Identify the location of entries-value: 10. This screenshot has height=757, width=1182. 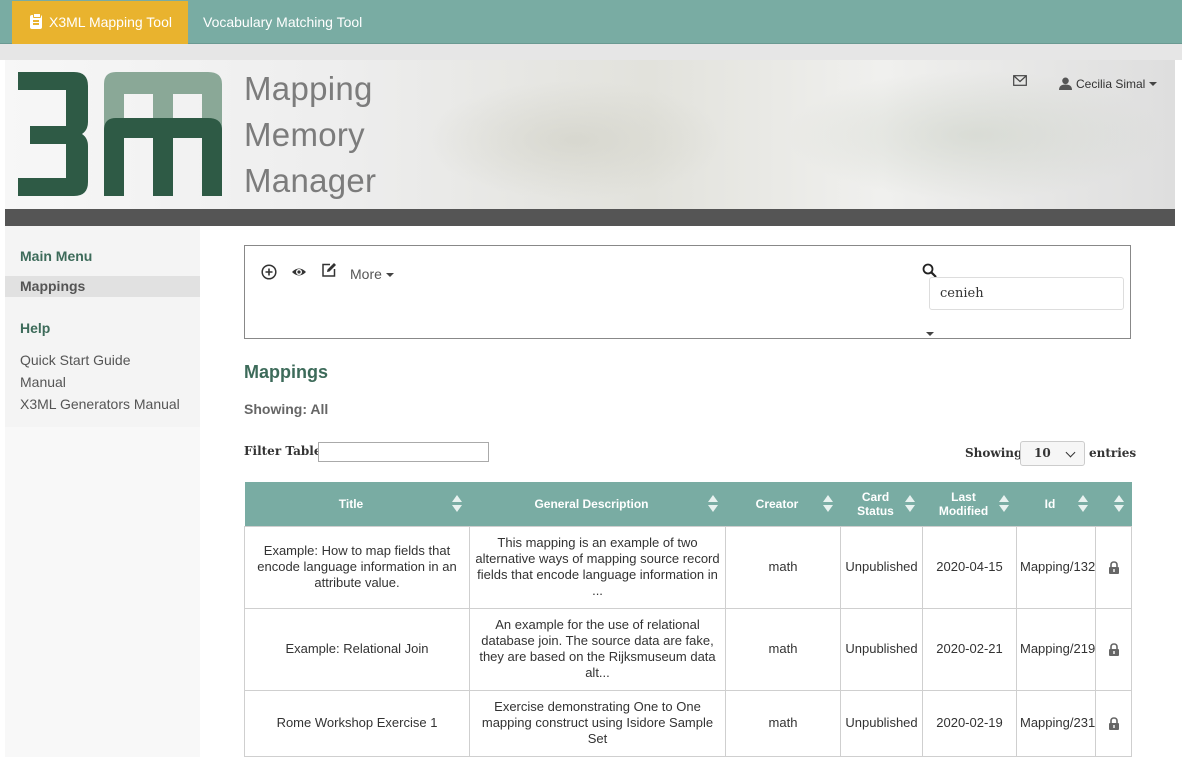
(1042, 453).